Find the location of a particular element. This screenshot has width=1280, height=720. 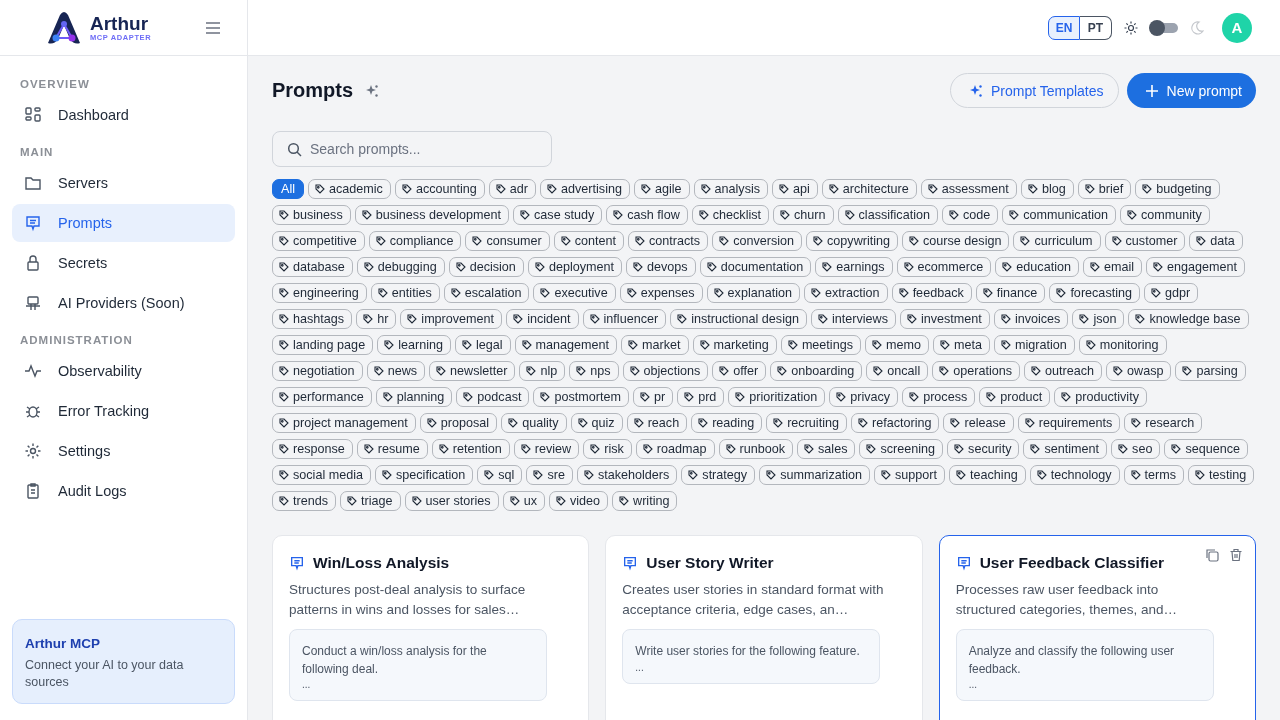

tag-chip: instructional design is located at coordinates (738, 319).